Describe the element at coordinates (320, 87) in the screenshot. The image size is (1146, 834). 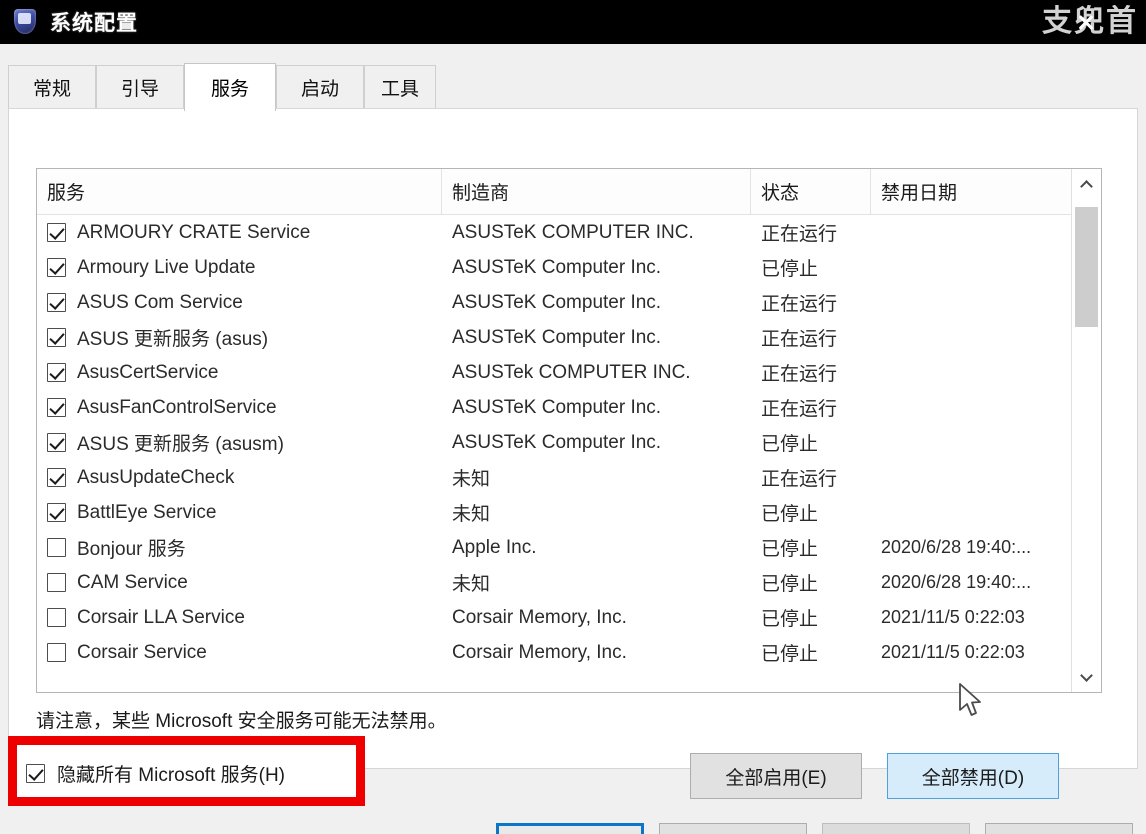
I see `tab-startup: 启动` at that location.